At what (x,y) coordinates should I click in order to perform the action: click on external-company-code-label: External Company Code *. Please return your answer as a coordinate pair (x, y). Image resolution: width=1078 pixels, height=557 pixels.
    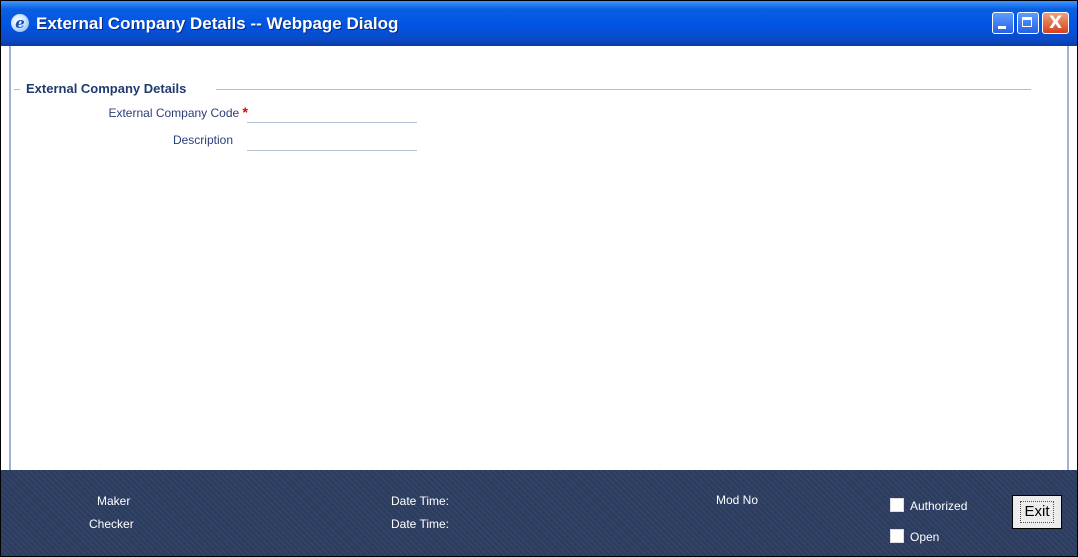
    Looking at the image, I should click on (160, 112).